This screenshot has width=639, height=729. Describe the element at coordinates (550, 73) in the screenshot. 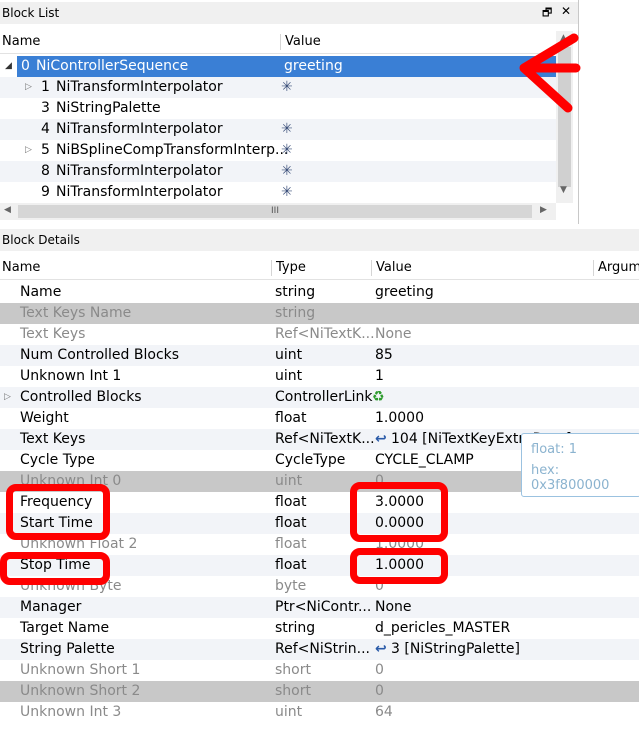

I see `red-arrow-annotation` at that location.